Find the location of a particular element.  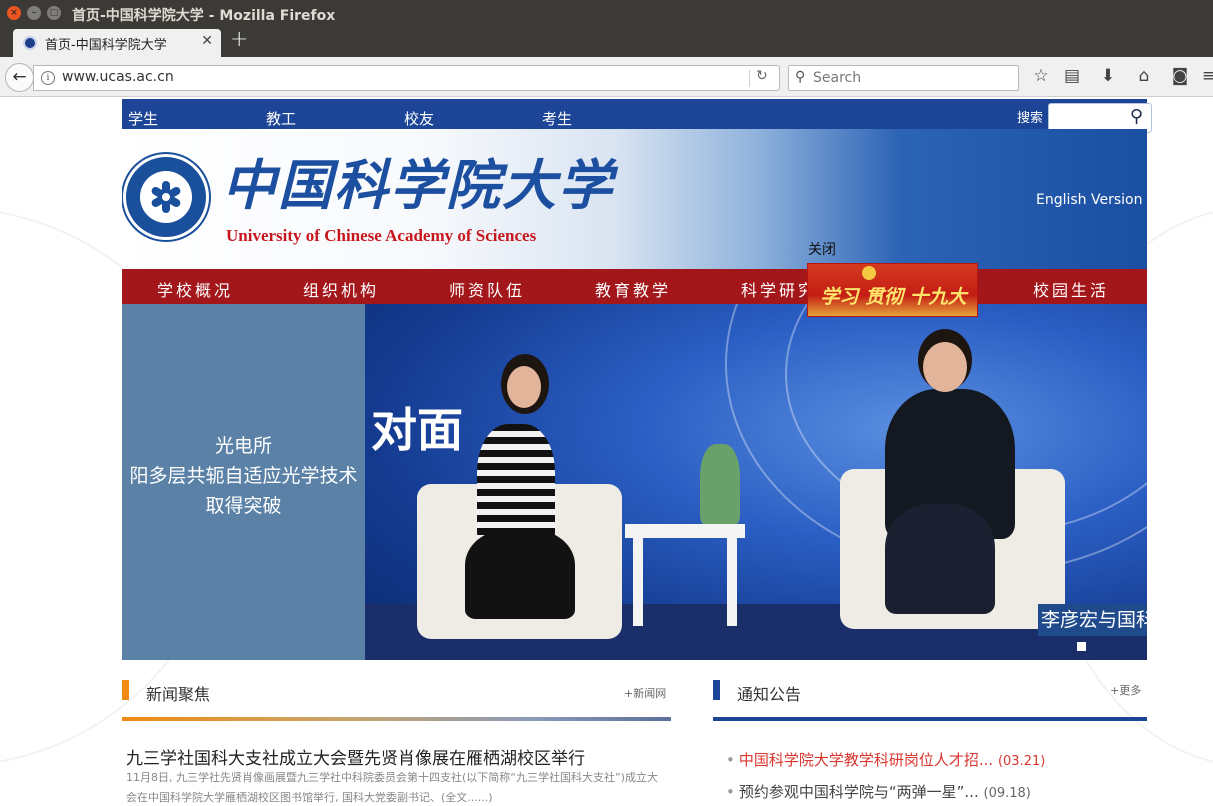

party-emblem-icon is located at coordinates (869, 273).